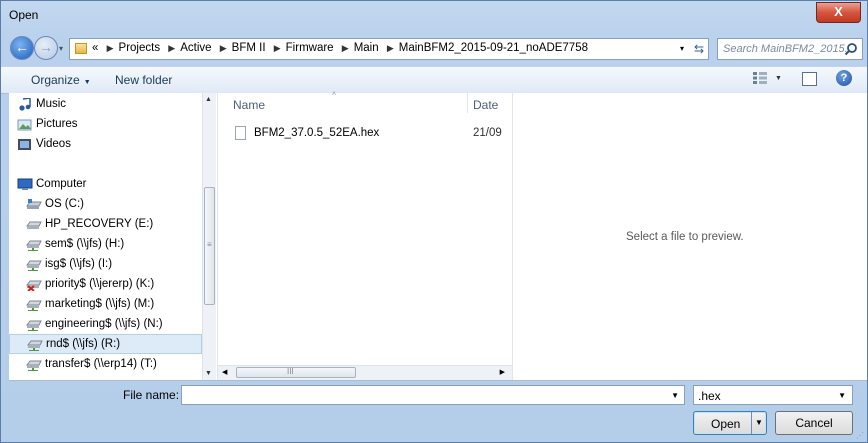 This screenshot has height=443, width=868. What do you see at coordinates (844, 78) in the screenshot?
I see `help-icon: ?` at bounding box center [844, 78].